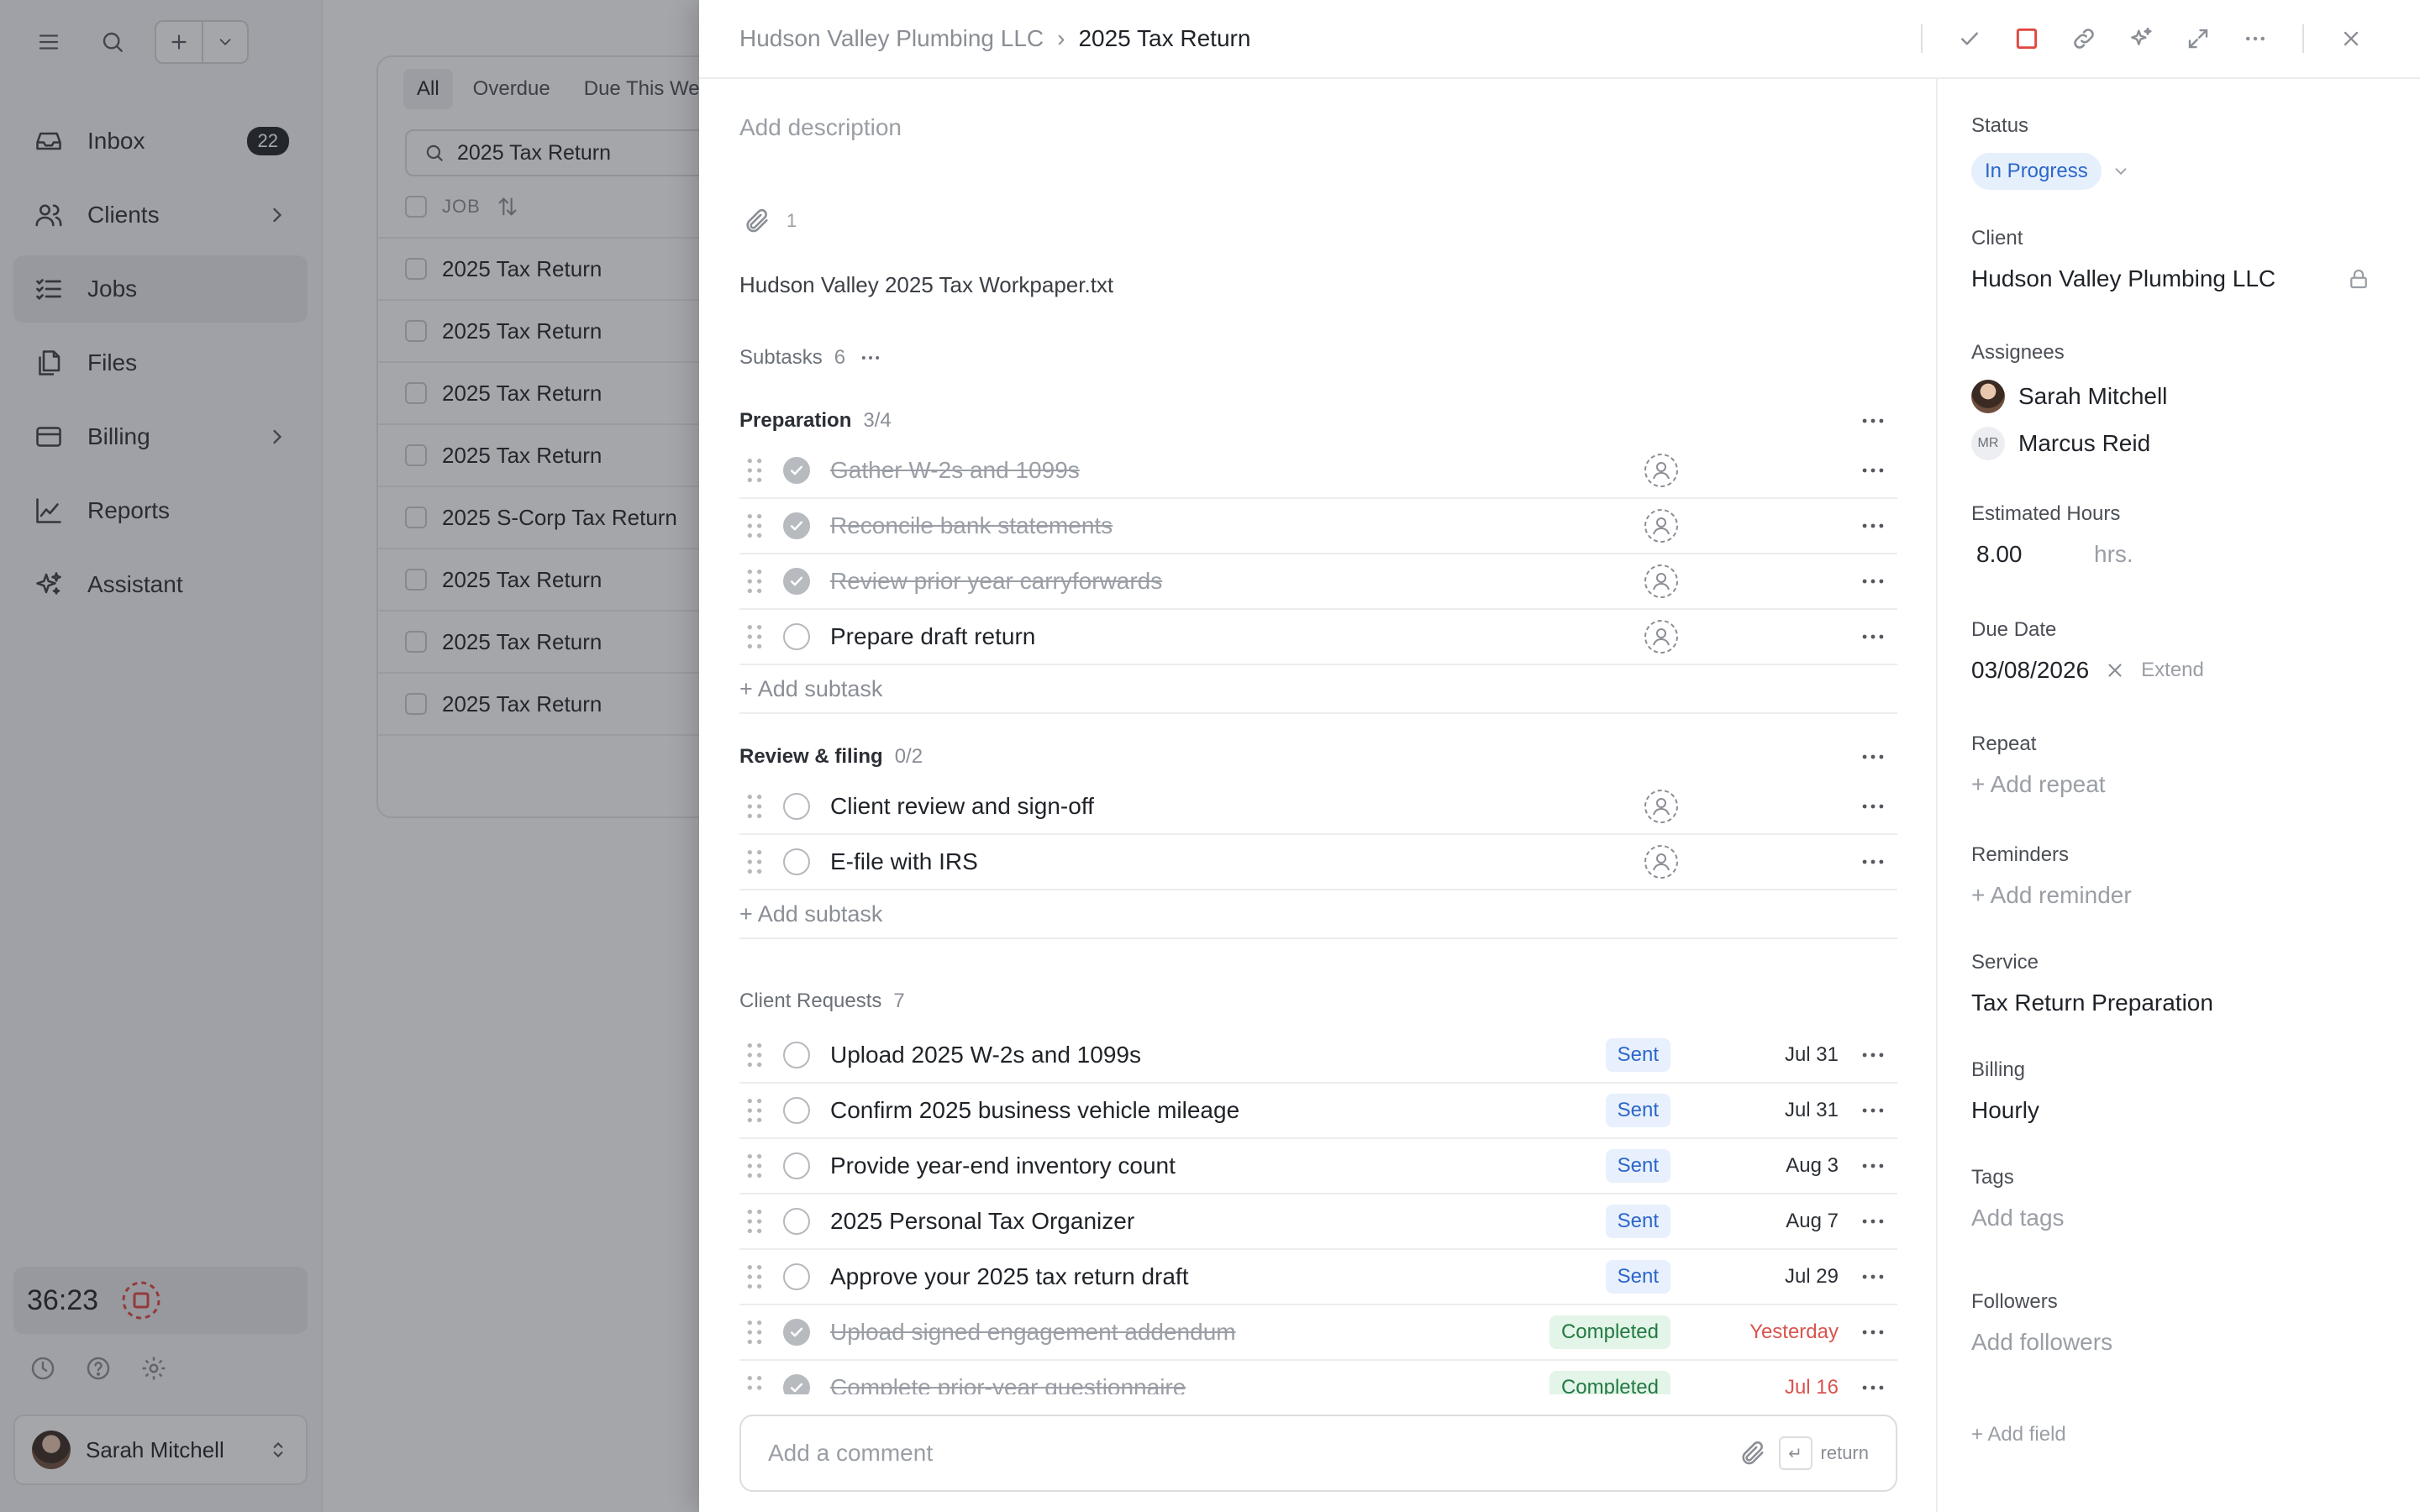 This screenshot has height=1512, width=2420. Describe the element at coordinates (926, 285) in the screenshot. I see `attachment-file: Hudson Valley 2025 Tax Workpaper.txt` at that location.